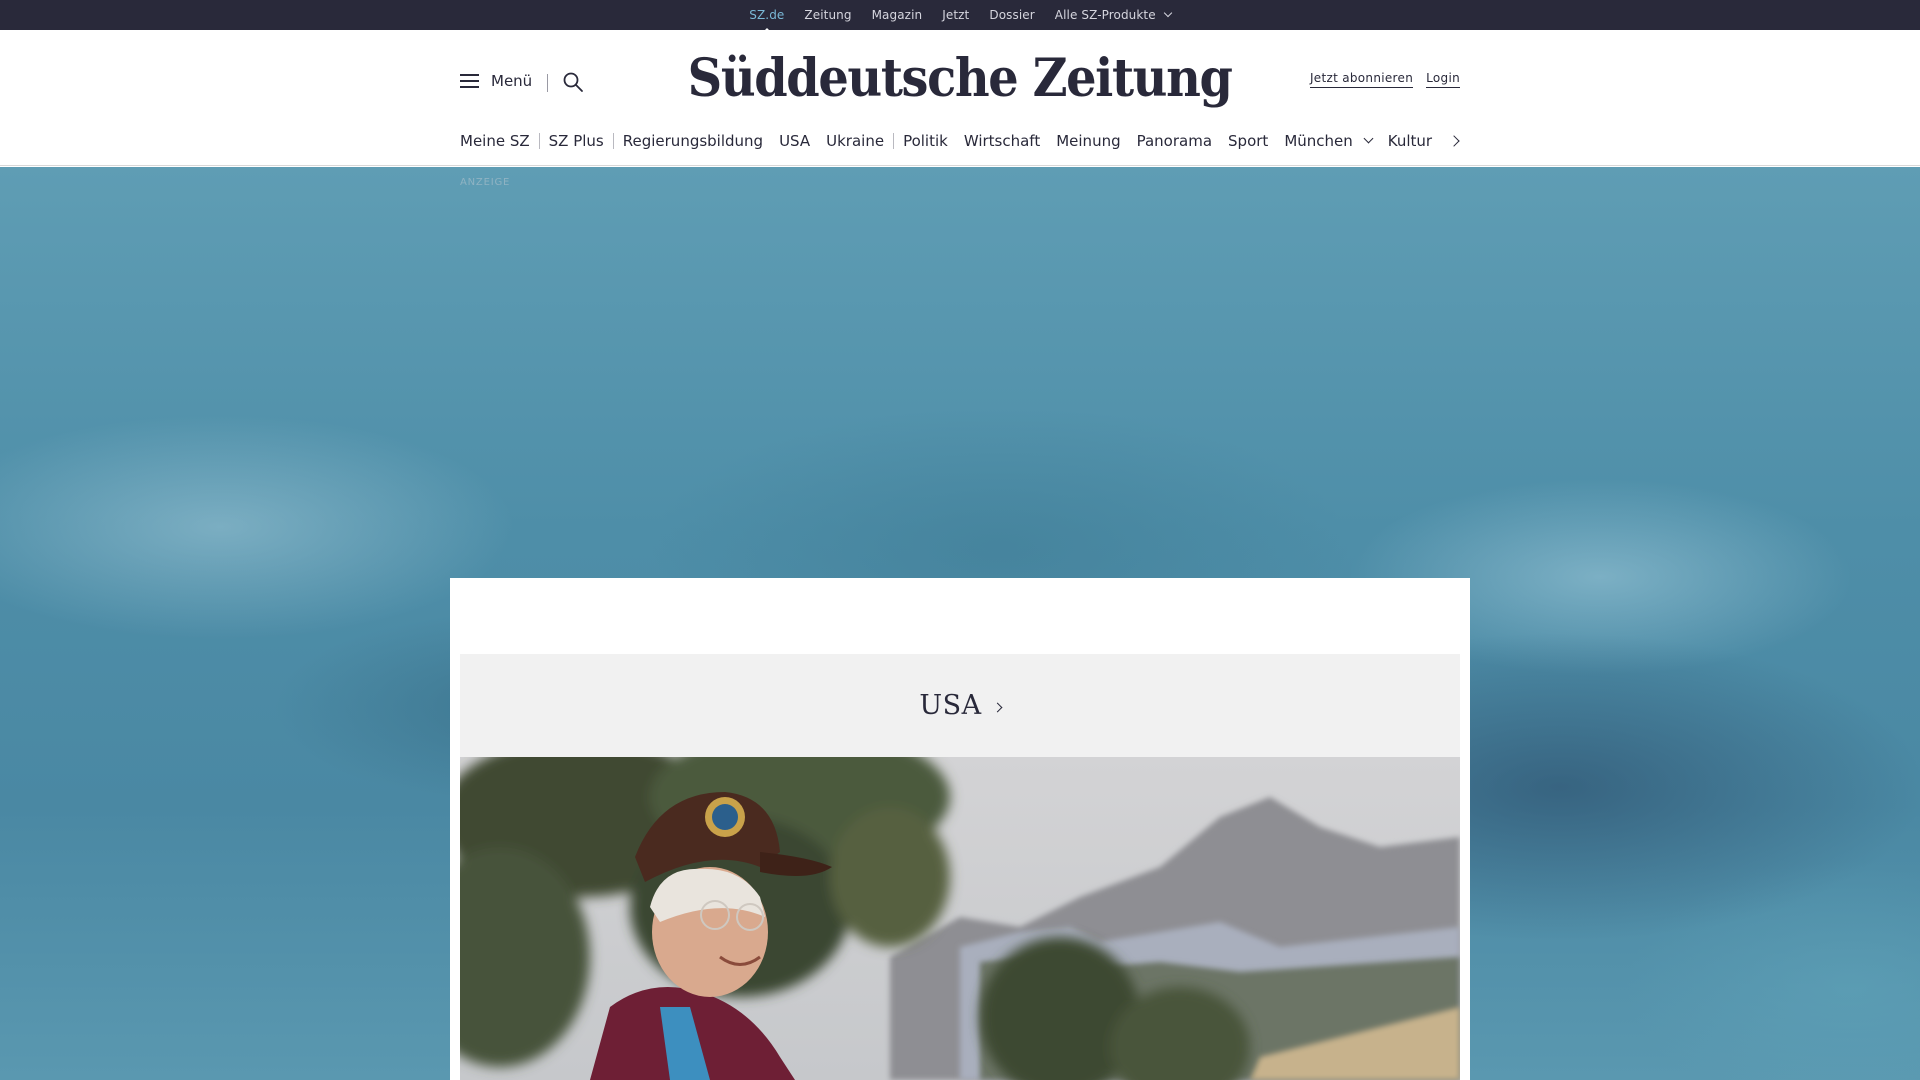 This screenshot has height=1080, width=1920. Describe the element at coordinates (1455, 141) in the screenshot. I see `nav-scroll-right-button` at that location.